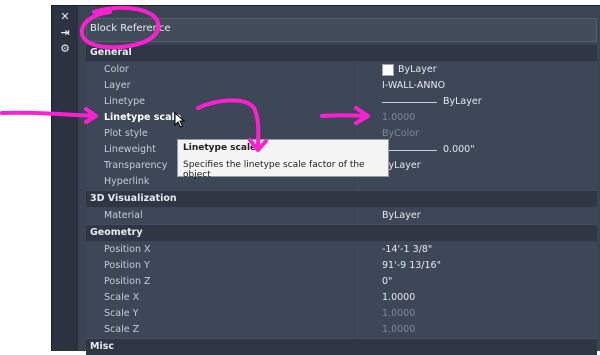  What do you see at coordinates (65, 48) in the screenshot?
I see `settings-icon: ⚙` at bounding box center [65, 48].